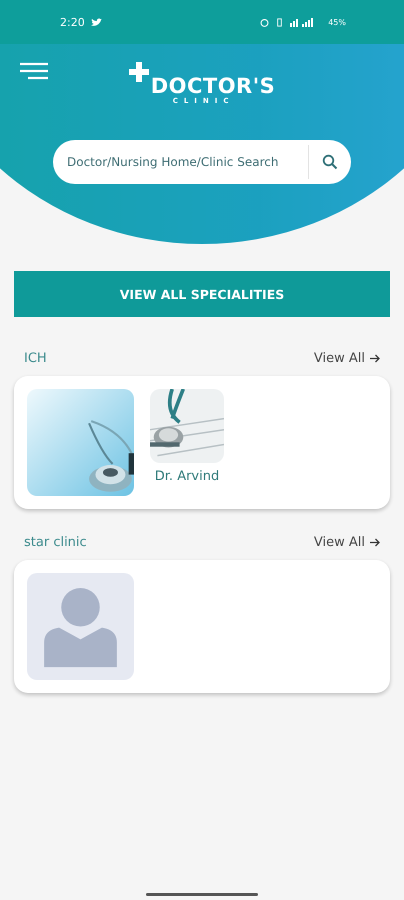 The height and width of the screenshot is (900, 404). Describe the element at coordinates (213, 86) in the screenshot. I see `logo-title: DOCTOR'S` at that location.